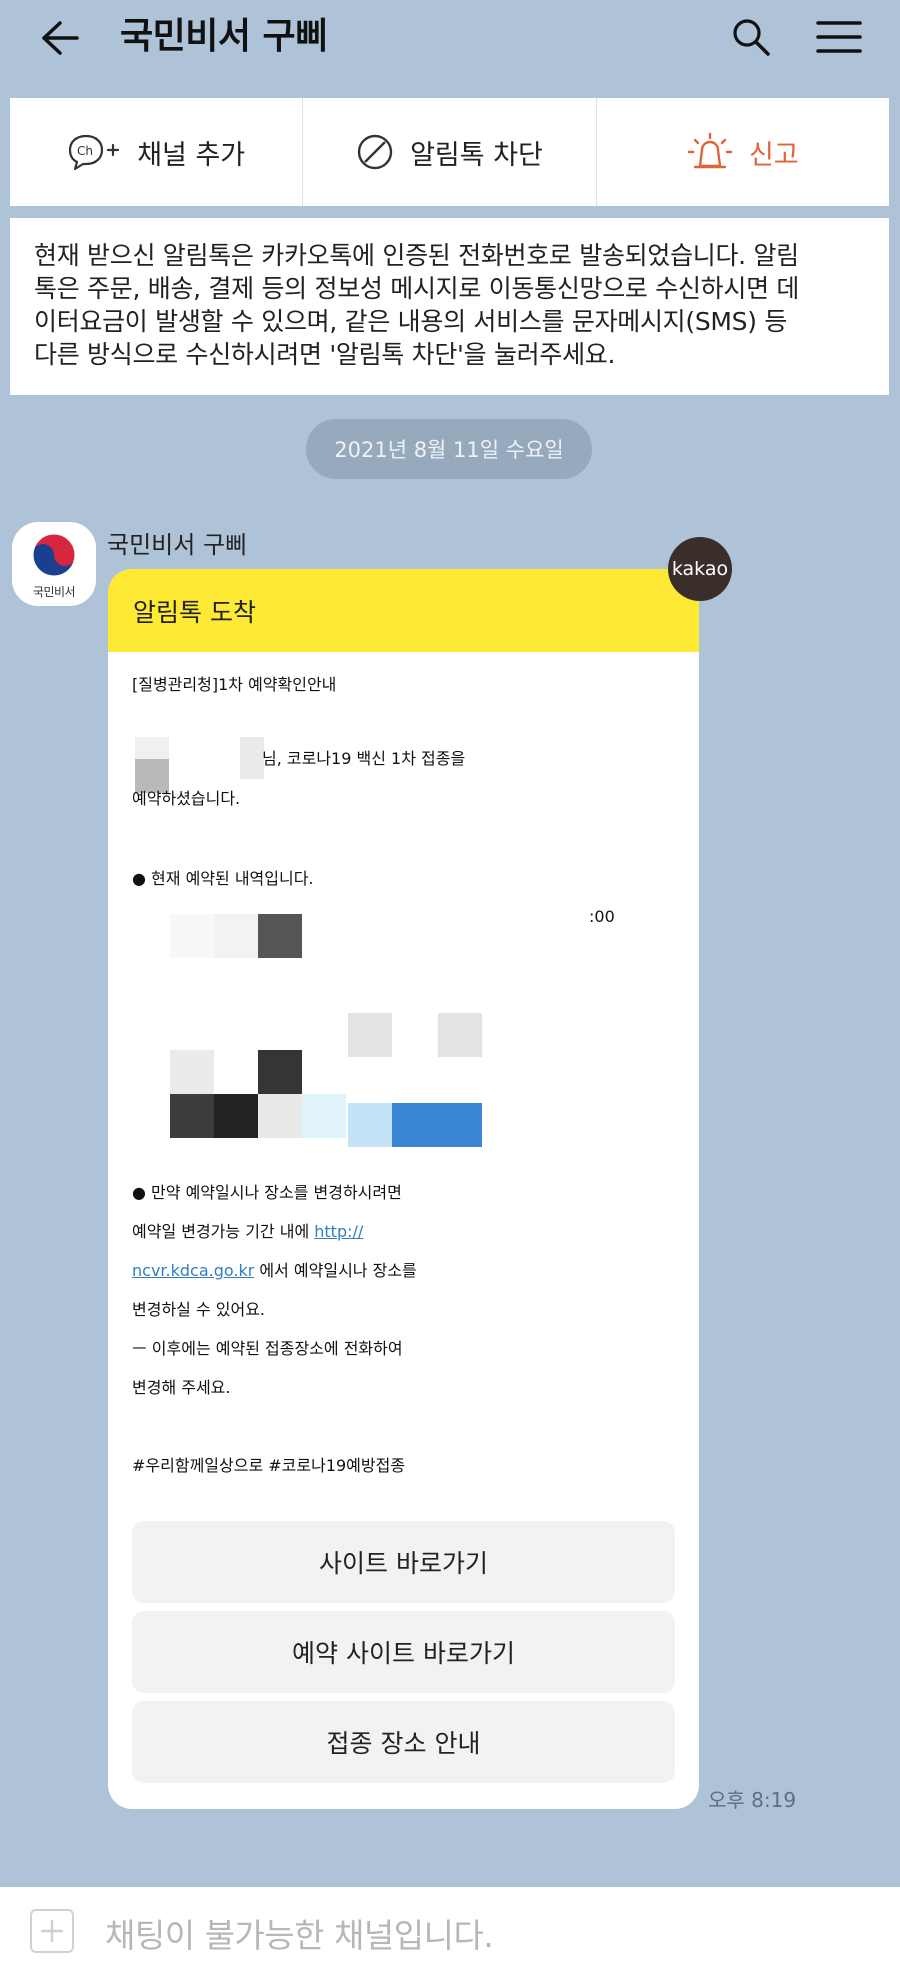 The height and width of the screenshot is (1978, 900). What do you see at coordinates (710, 150) in the screenshot?
I see `siren-icon` at bounding box center [710, 150].